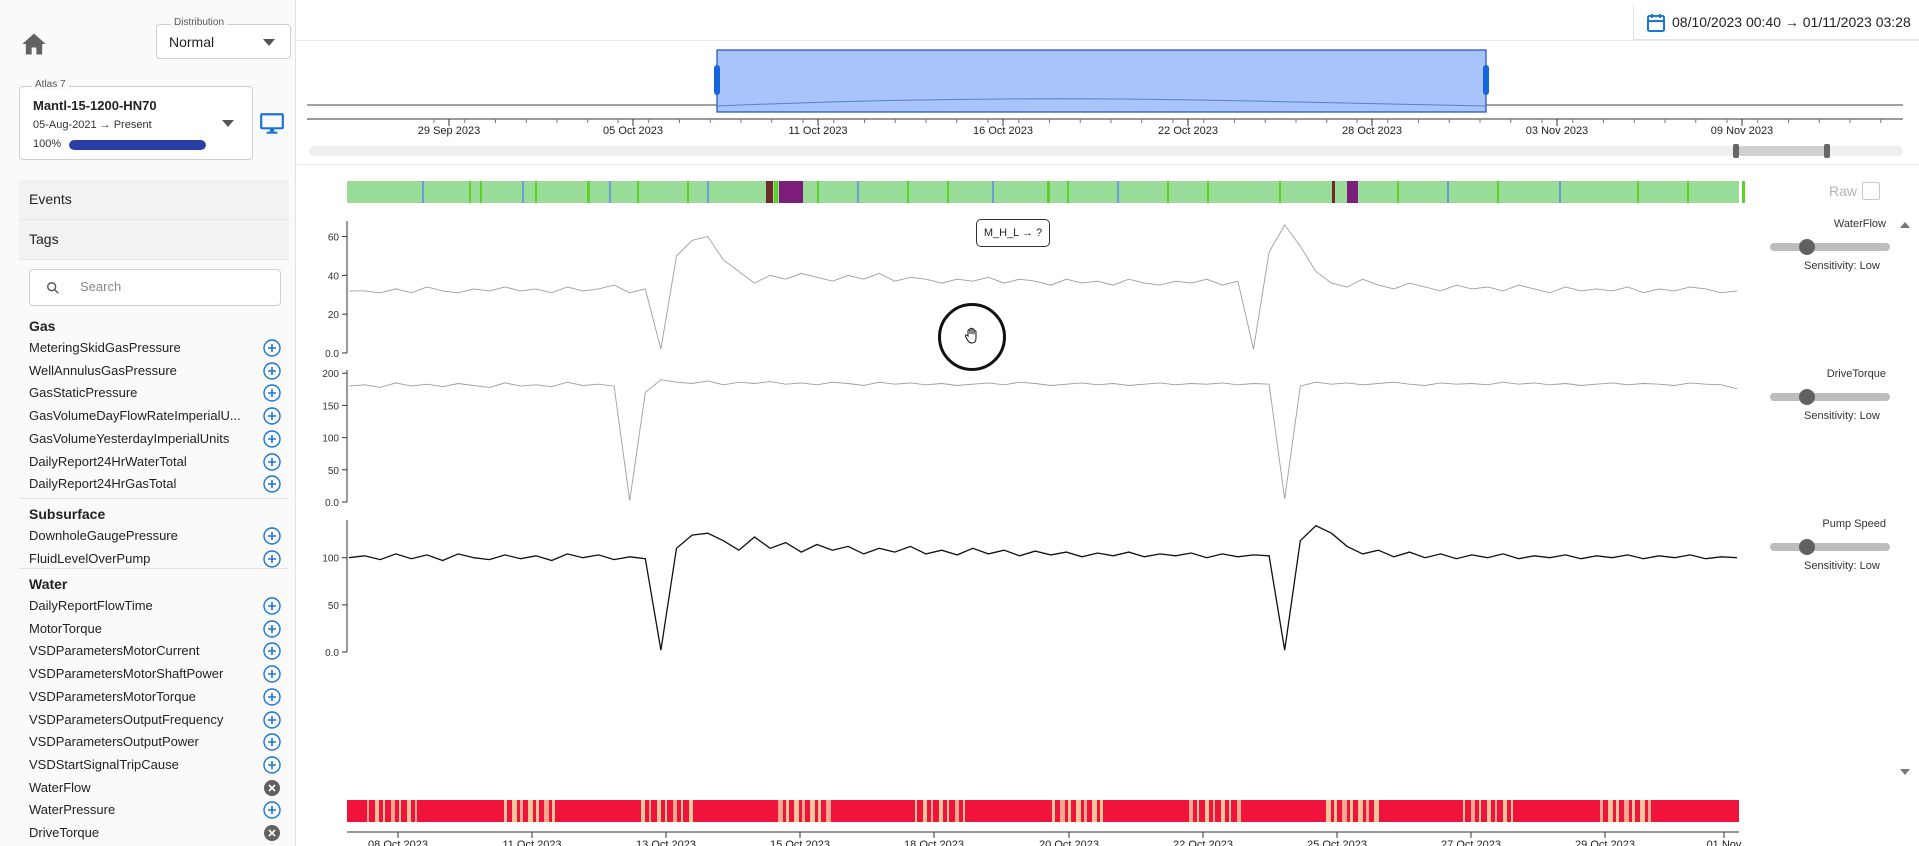 Image resolution: width=1919 pixels, height=846 pixels. I want to click on tag-item: DailyReport24HrWaterTotal, so click(157, 462).